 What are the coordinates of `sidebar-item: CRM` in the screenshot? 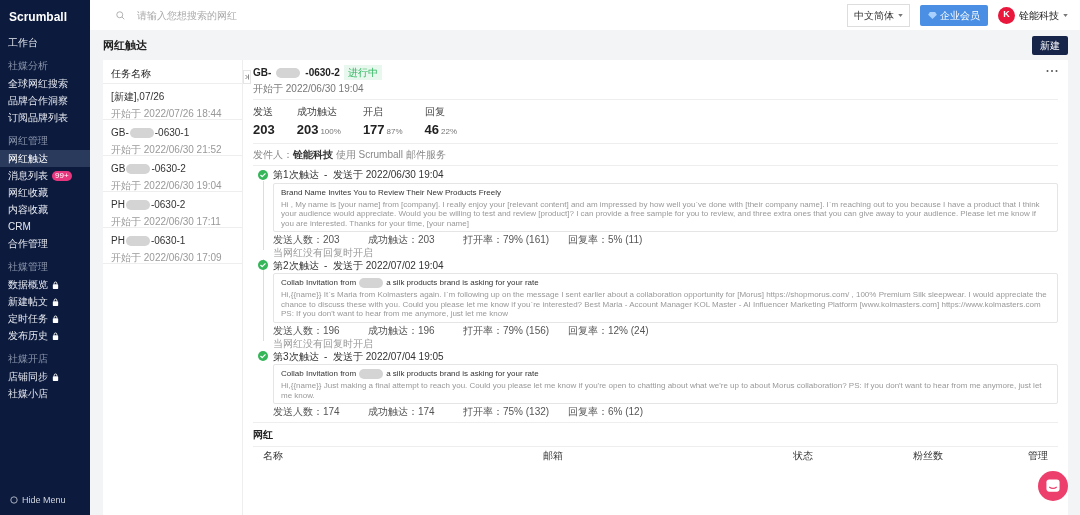 It's located at (45, 226).